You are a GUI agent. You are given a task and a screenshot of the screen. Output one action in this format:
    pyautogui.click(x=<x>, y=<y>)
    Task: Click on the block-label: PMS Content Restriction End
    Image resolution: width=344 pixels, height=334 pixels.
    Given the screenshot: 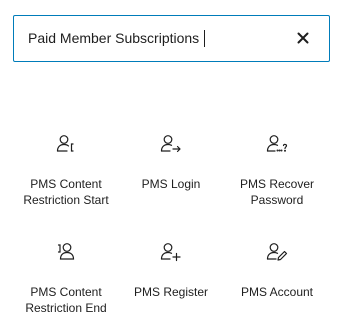 What is the action you would take?
    pyautogui.click(x=66, y=300)
    